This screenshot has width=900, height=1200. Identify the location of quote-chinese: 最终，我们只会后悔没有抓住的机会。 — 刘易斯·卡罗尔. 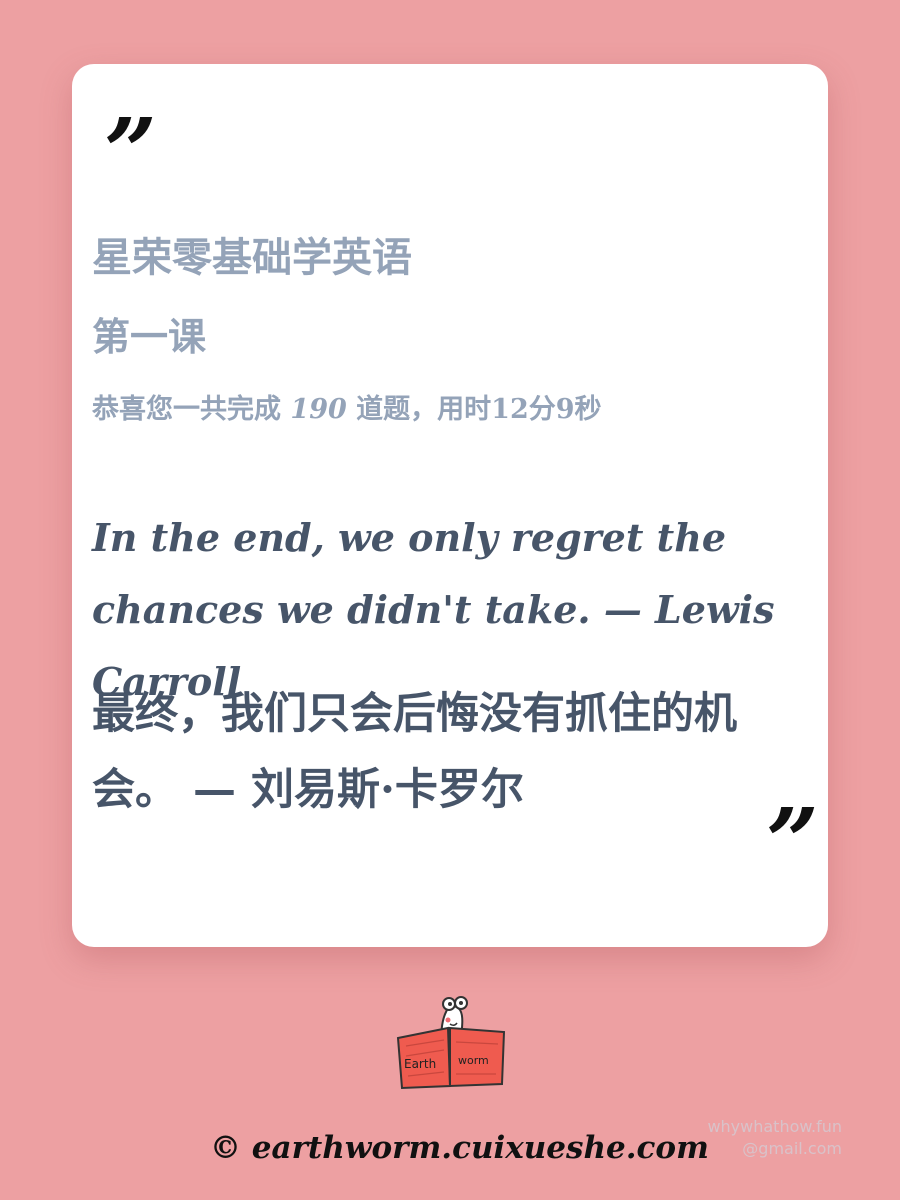
(414, 752).